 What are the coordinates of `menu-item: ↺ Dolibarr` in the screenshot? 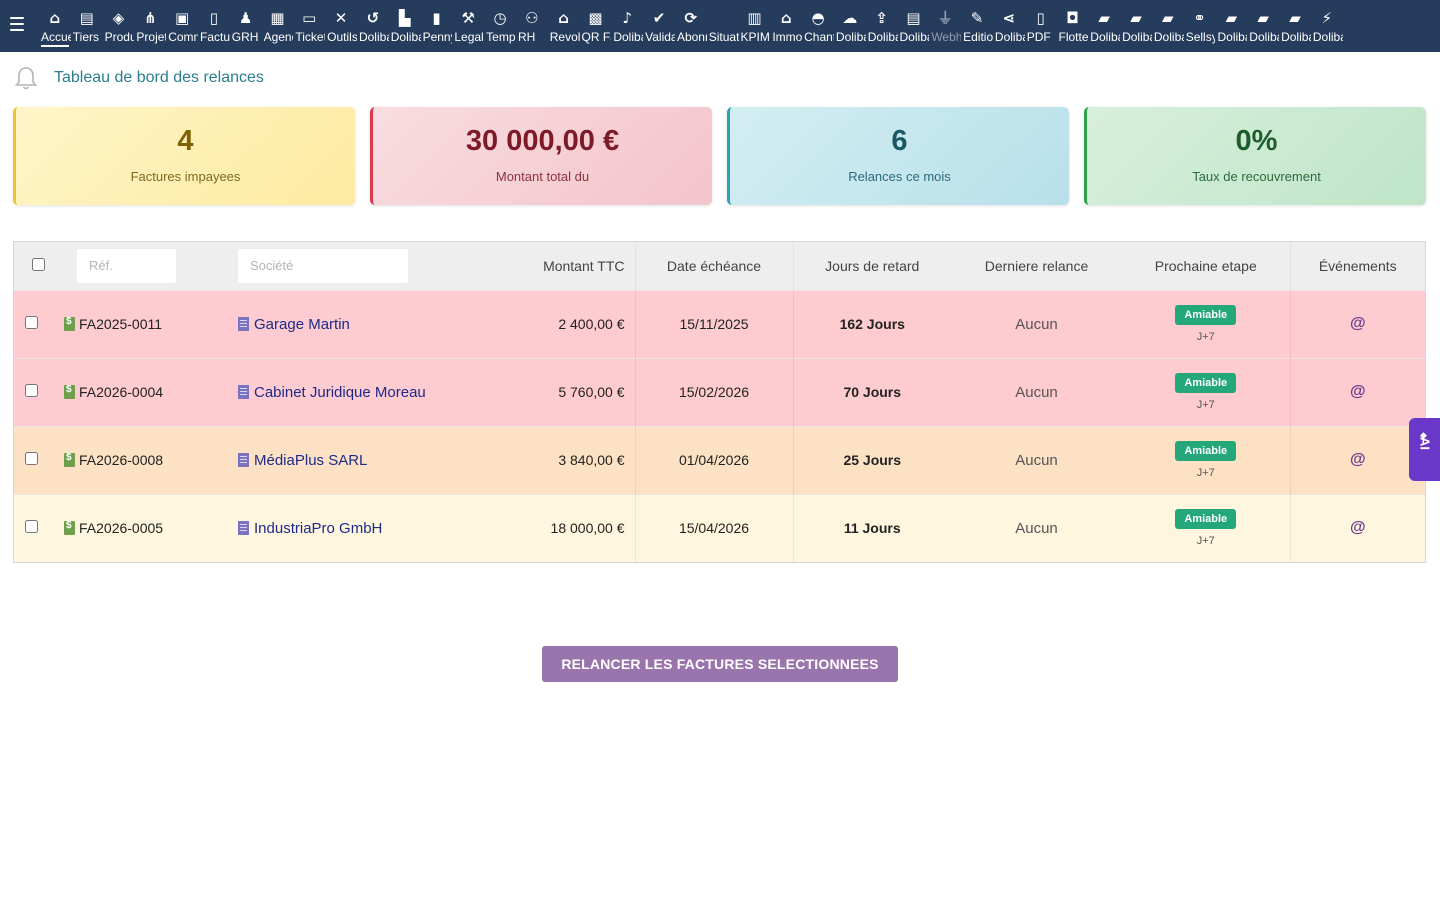 It's located at (373, 26).